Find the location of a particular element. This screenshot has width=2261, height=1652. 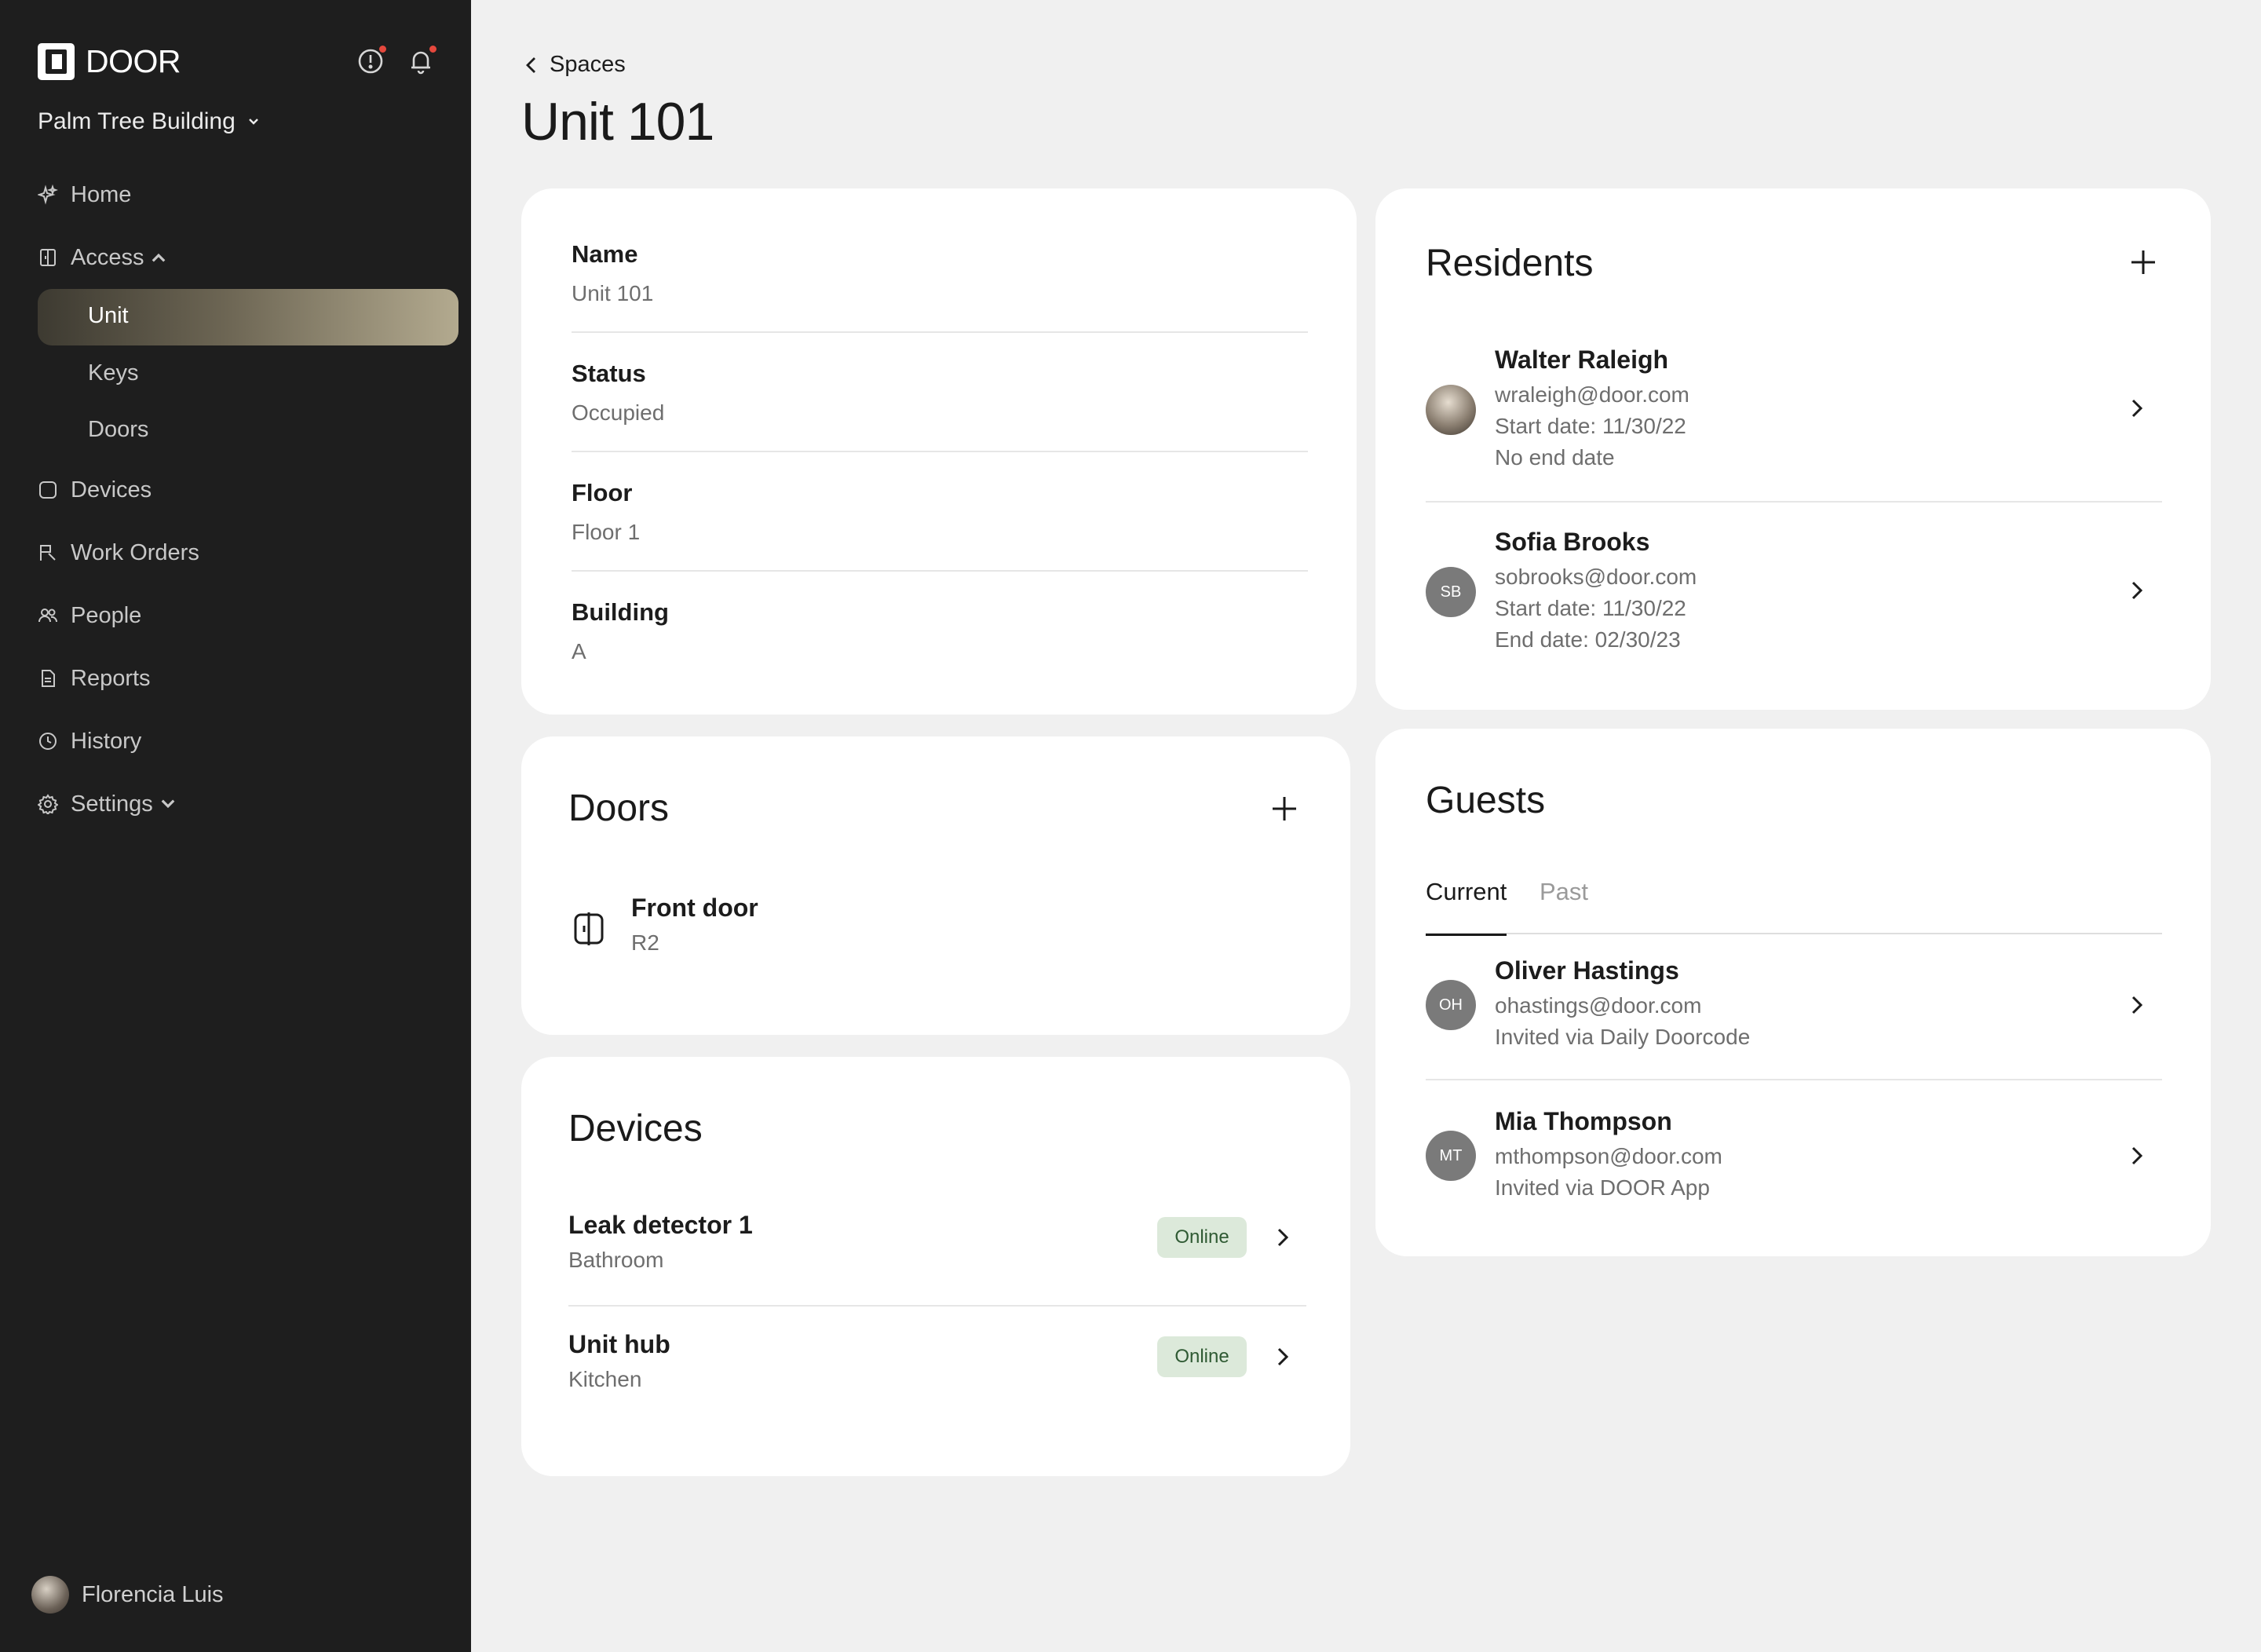

devices-title: Devices is located at coordinates (635, 1128).